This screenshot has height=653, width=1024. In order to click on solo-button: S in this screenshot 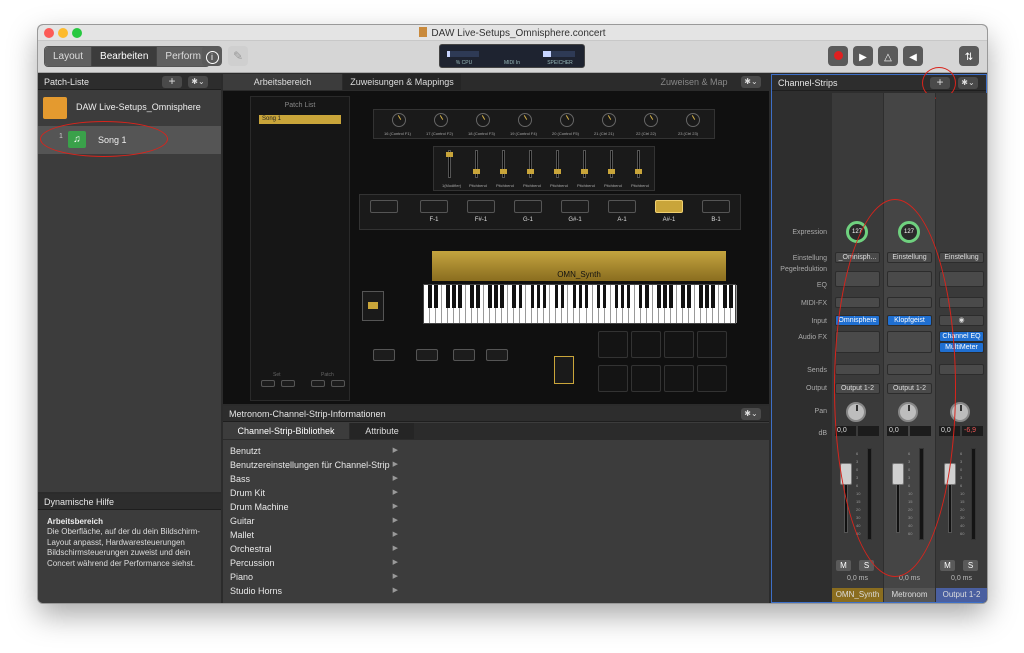, I will do `click(866, 565)`.